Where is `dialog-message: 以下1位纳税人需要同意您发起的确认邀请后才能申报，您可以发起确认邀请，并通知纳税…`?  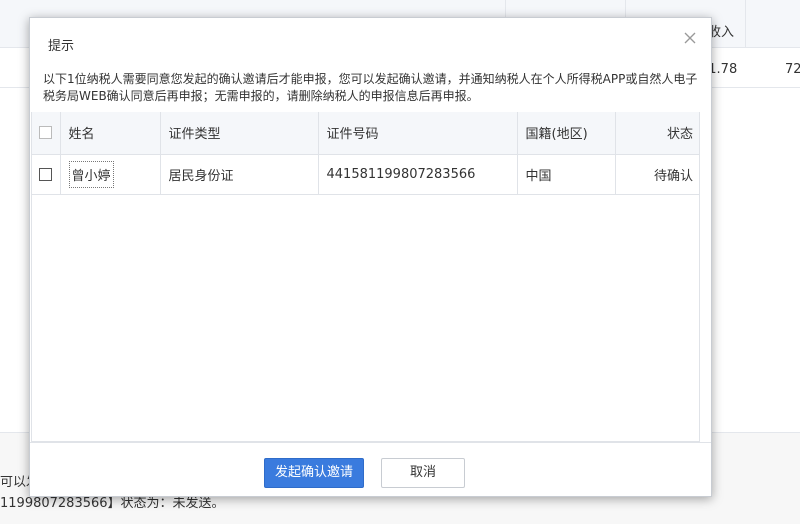 dialog-message: 以下1位纳税人需要同意您发起的确认邀请后才能申报，您可以发起确认邀请，并通知纳税… is located at coordinates (370, 87).